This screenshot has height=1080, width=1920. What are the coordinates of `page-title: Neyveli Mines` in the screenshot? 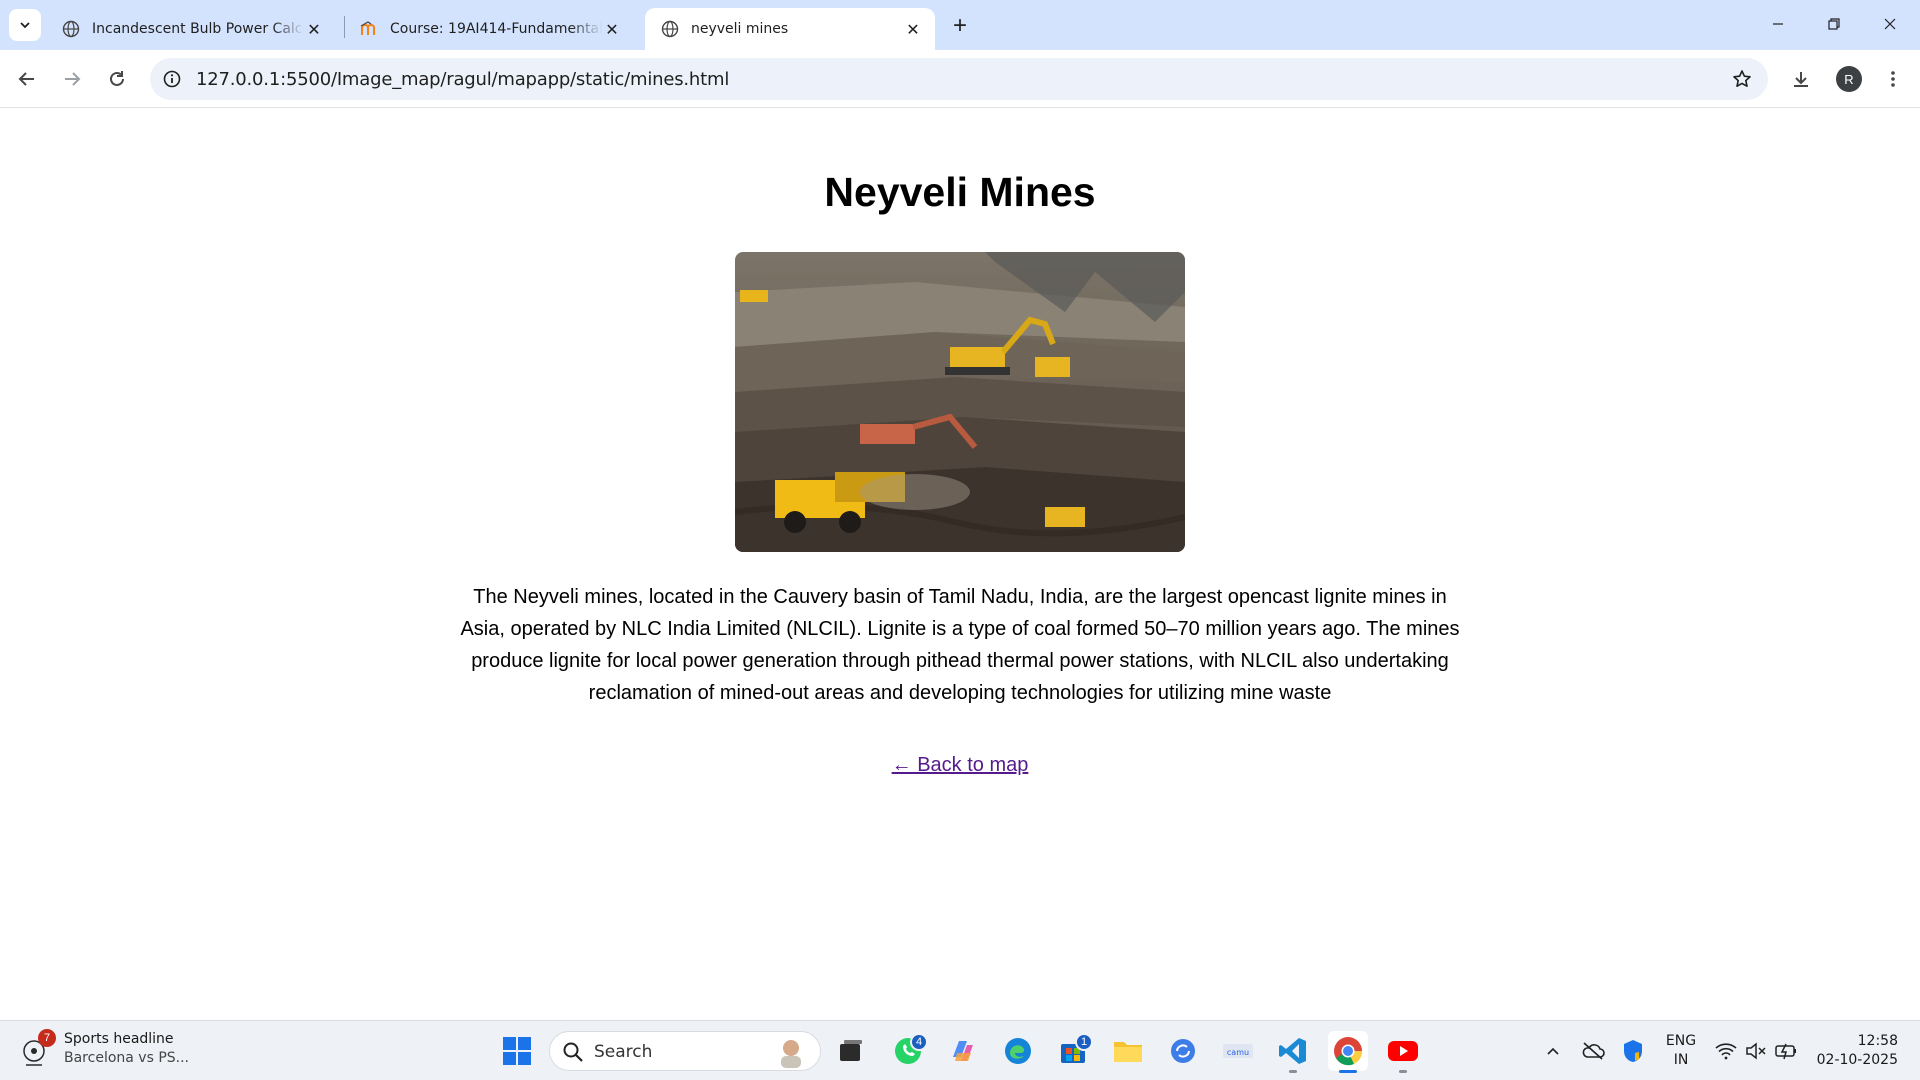 It's located at (960, 192).